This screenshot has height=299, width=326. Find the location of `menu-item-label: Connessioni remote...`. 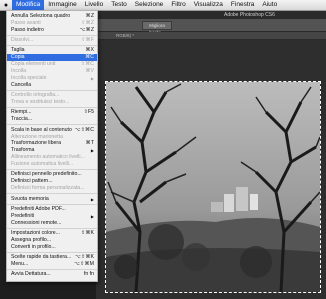

menu-item-label: Connessioni remote... is located at coordinates (36, 222).